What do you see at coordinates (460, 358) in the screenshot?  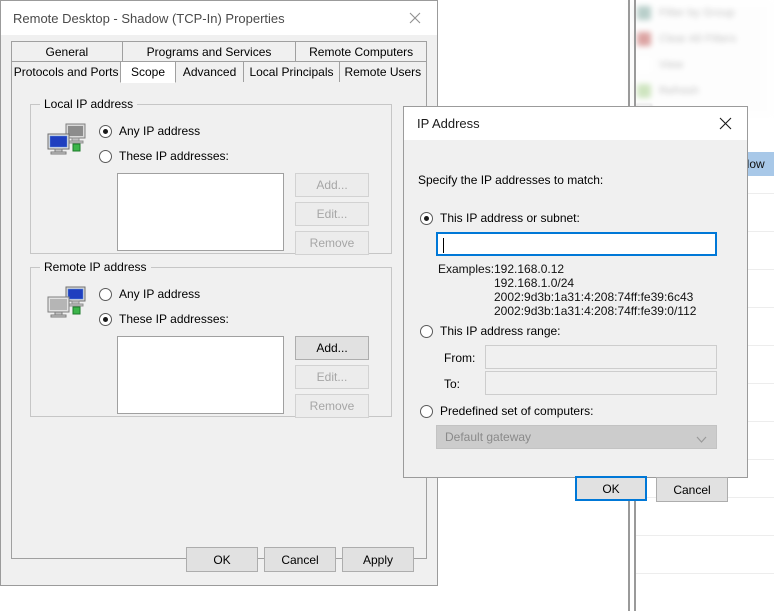 I see `from-label: From:` at bounding box center [460, 358].